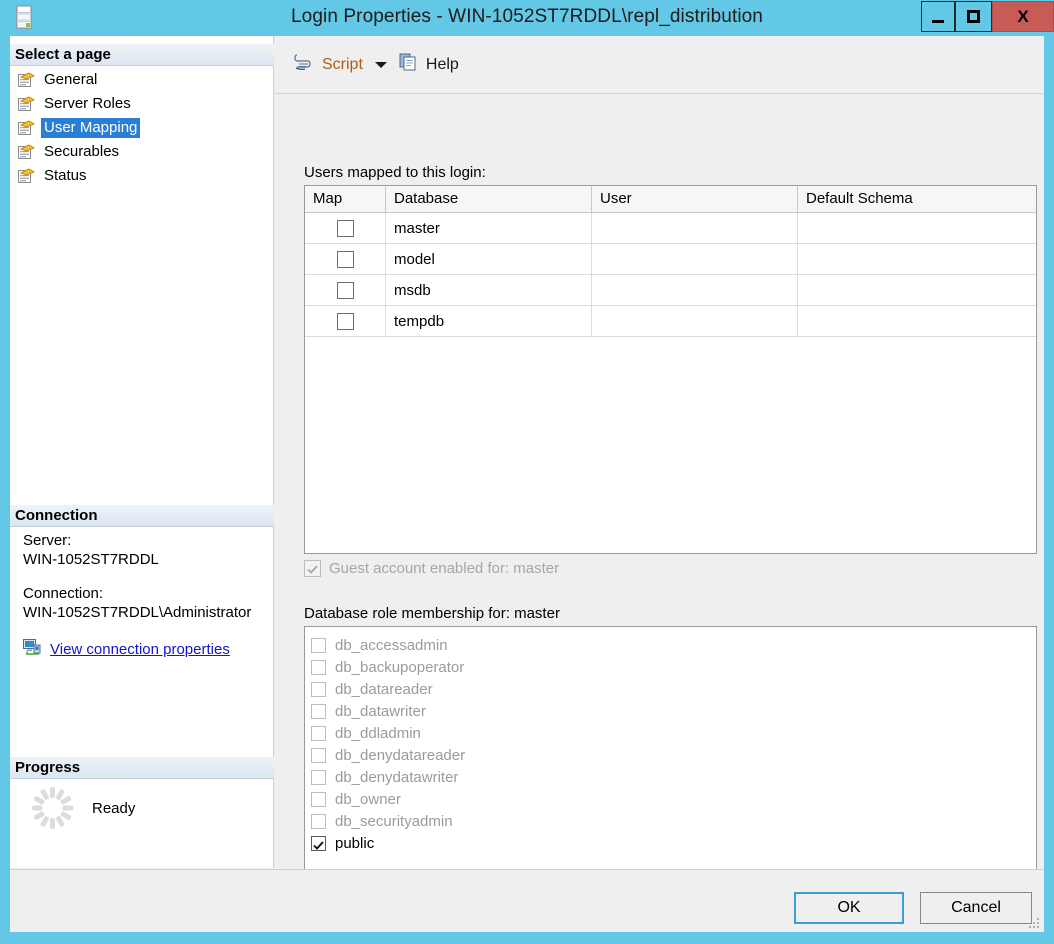 This screenshot has height=944, width=1054. I want to click on list-item: db_securityadmin, so click(673, 821).